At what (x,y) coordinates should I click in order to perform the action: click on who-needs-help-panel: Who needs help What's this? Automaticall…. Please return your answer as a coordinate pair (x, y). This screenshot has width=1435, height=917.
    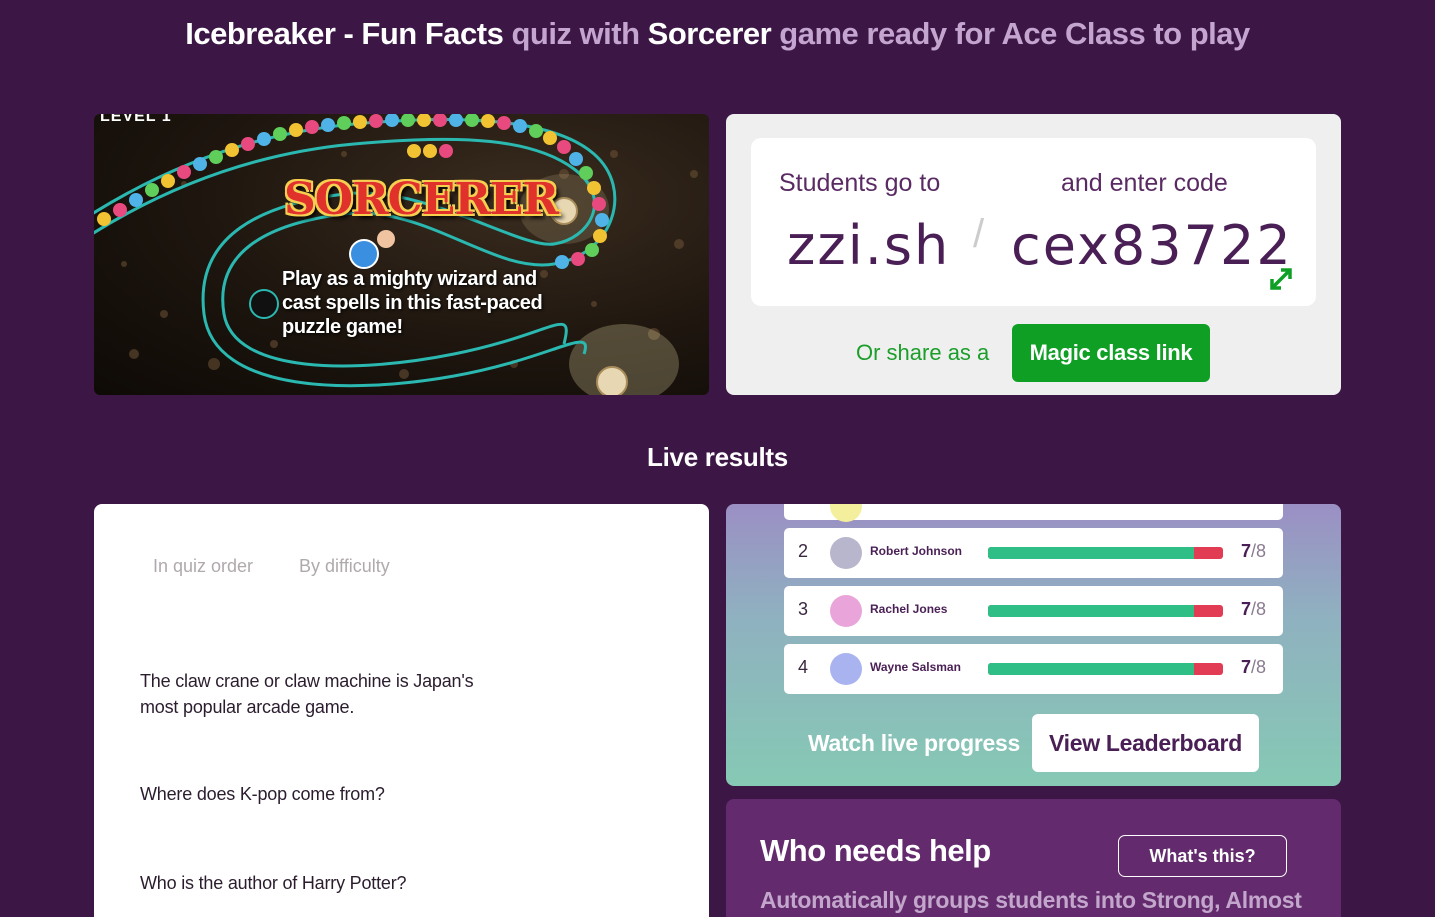
    Looking at the image, I should click on (1033, 858).